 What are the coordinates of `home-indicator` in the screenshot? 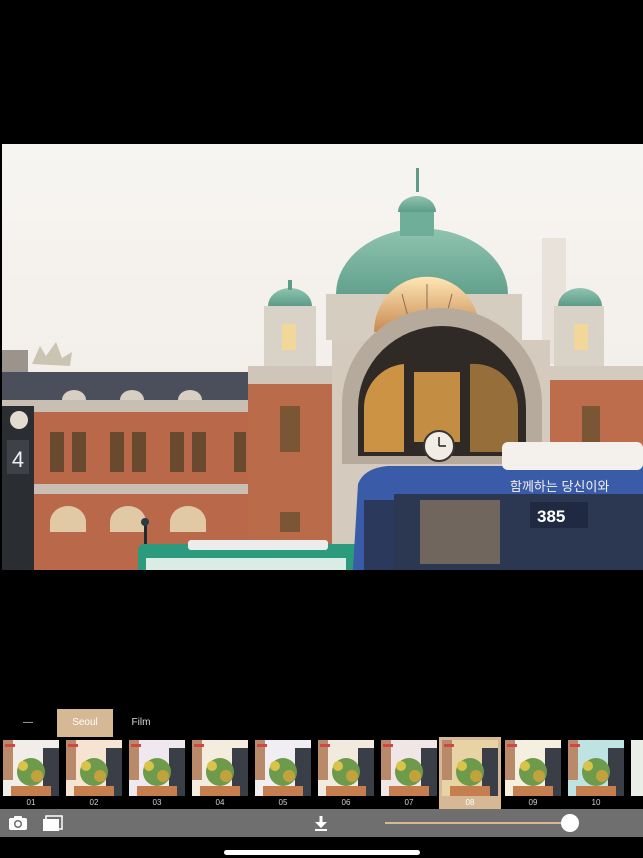 It's located at (322, 852).